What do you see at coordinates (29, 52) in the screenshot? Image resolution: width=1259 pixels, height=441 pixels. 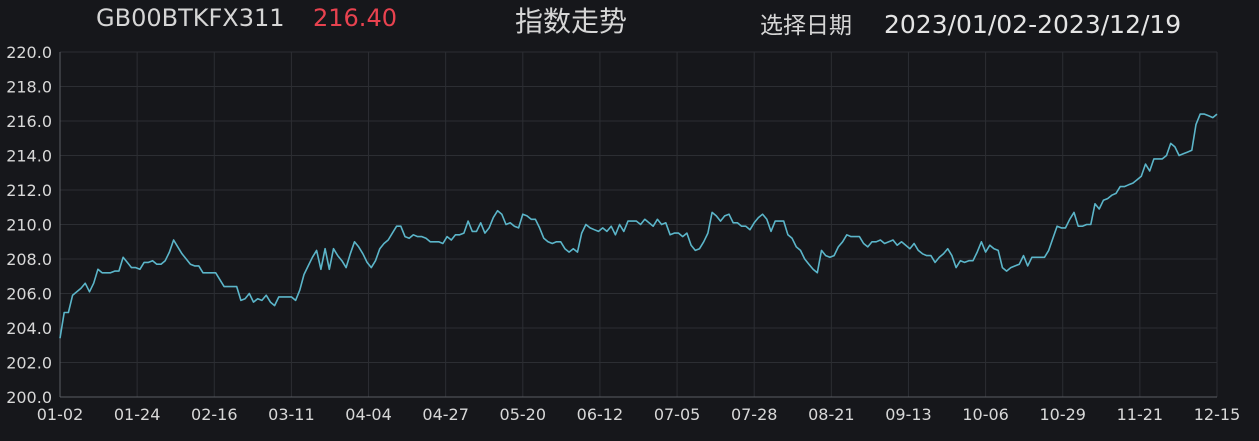 I see `y-tick-label: 220.0` at bounding box center [29, 52].